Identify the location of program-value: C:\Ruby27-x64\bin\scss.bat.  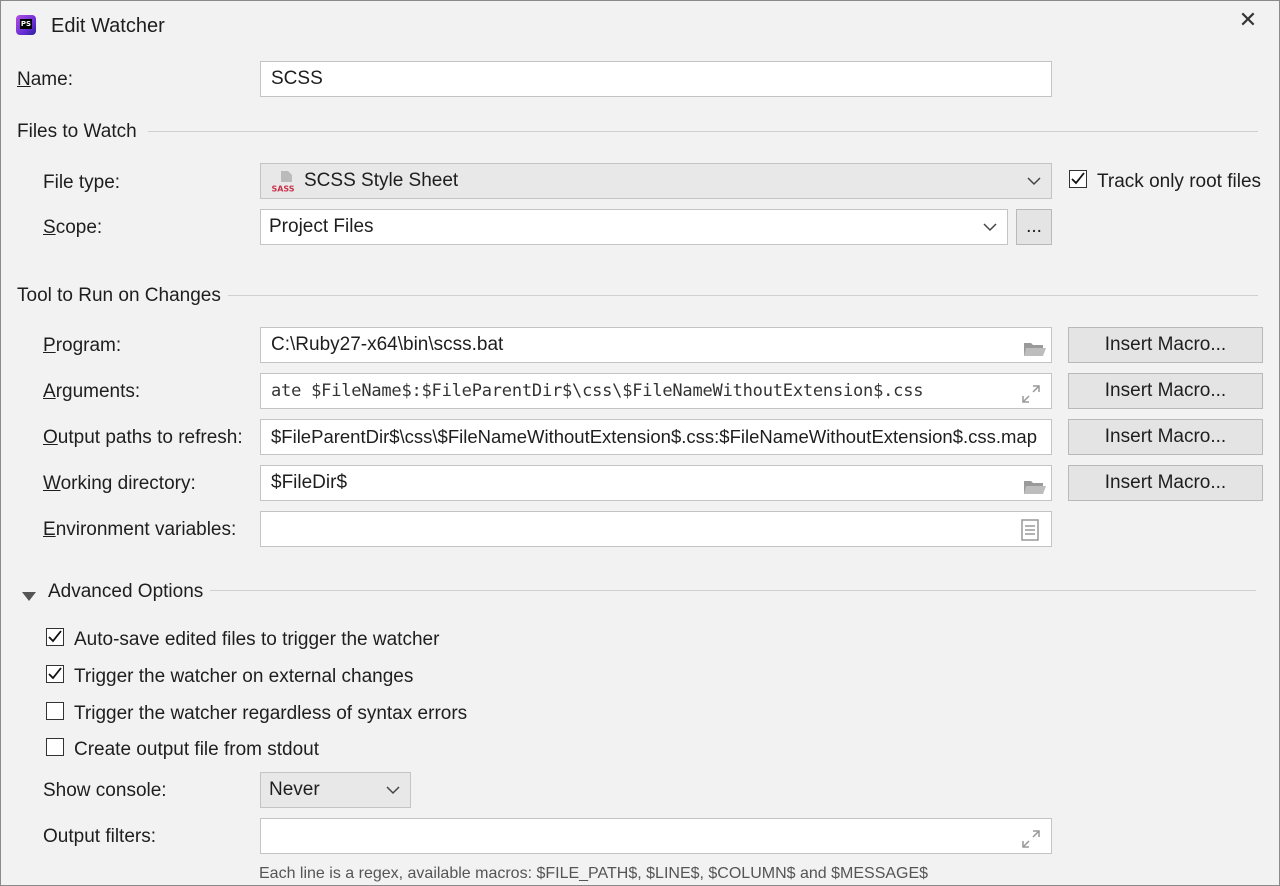
(387, 344).